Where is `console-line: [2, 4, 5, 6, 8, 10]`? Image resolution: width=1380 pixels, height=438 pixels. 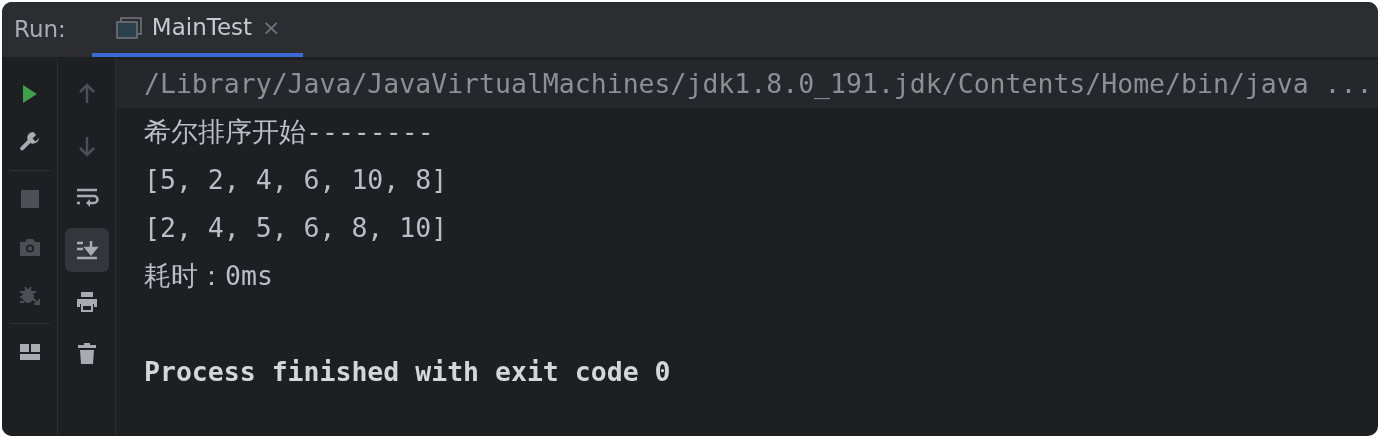 console-line: [2, 4, 5, 6, 8, 10] is located at coordinates (296, 228).